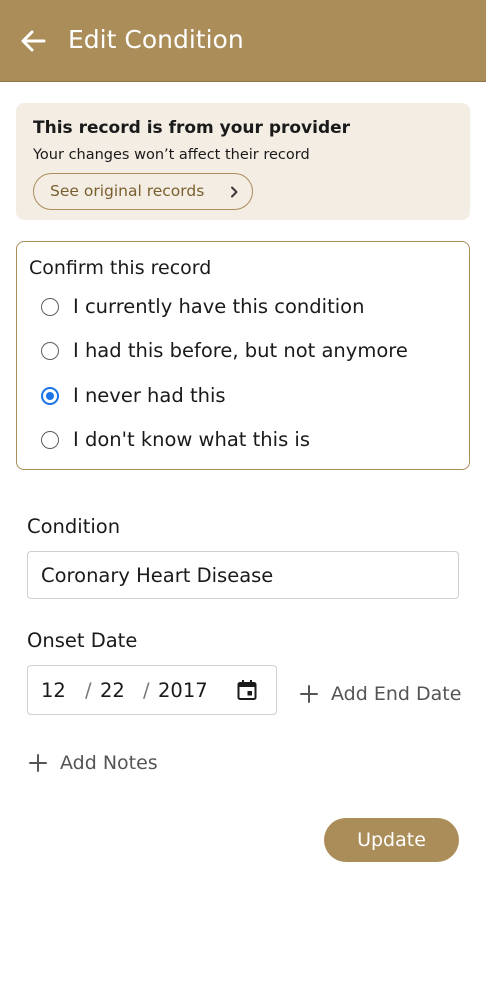 The width and height of the screenshot is (486, 1000). Describe the element at coordinates (33, 41) in the screenshot. I see `back-arrow-icon` at that location.